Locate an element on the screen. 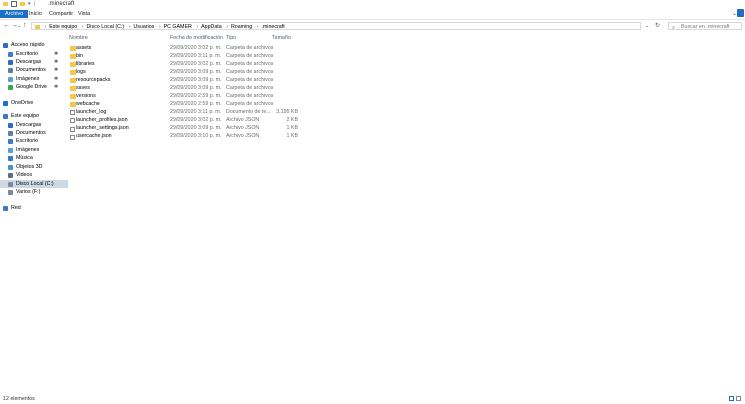 The image size is (745, 404). sidebar-item-label: Varios (F:) is located at coordinates (28, 192).